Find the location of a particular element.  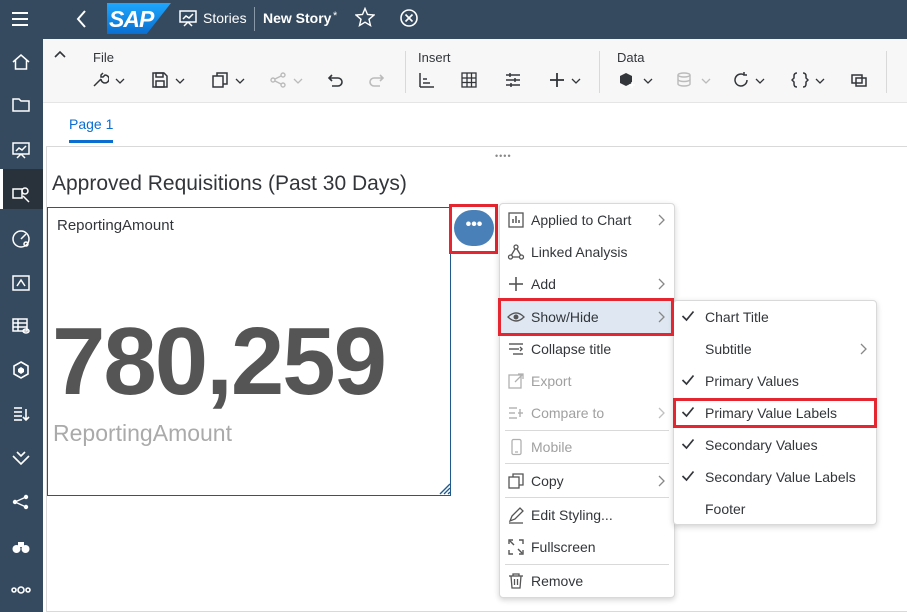

tab-page-1: Page 1 is located at coordinates (91, 124).